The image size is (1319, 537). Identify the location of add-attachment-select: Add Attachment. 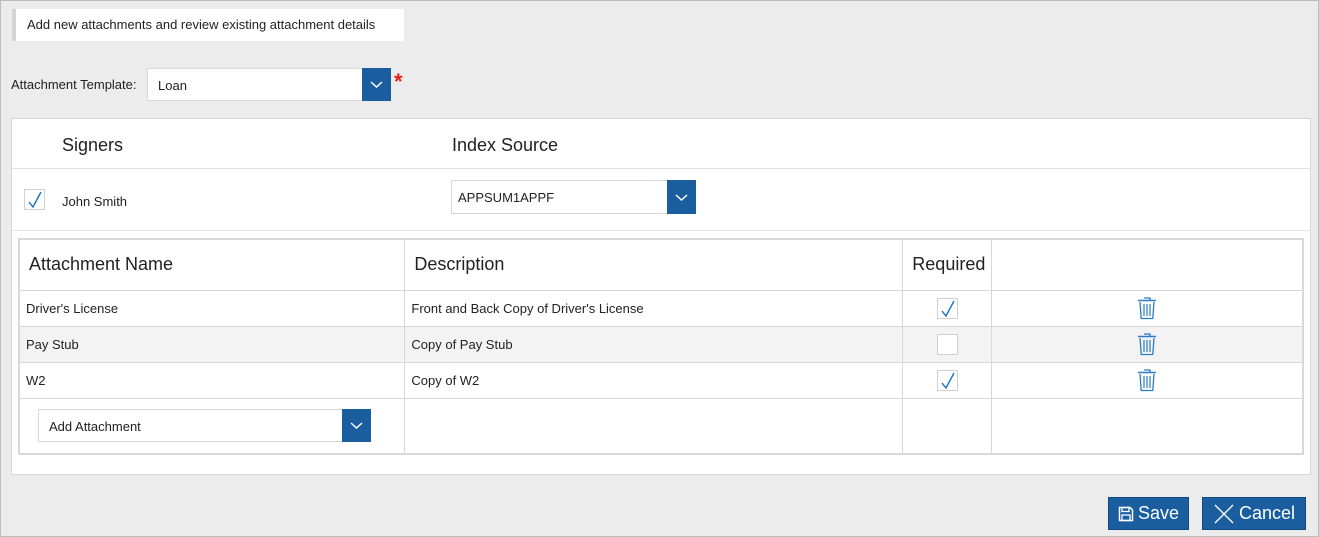
(204, 426).